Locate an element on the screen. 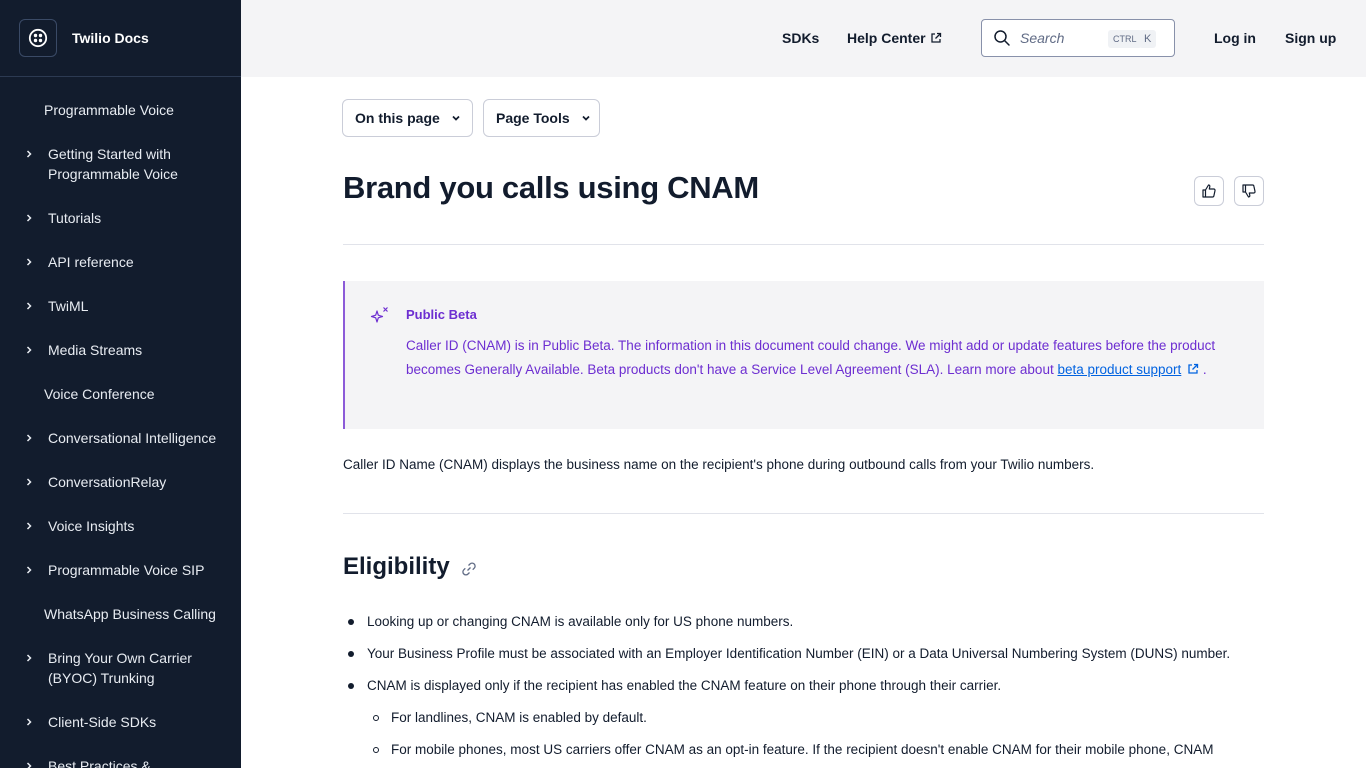 This screenshot has height=768, width=1366. sidebar-item-label: Voice Insights is located at coordinates (91, 526).